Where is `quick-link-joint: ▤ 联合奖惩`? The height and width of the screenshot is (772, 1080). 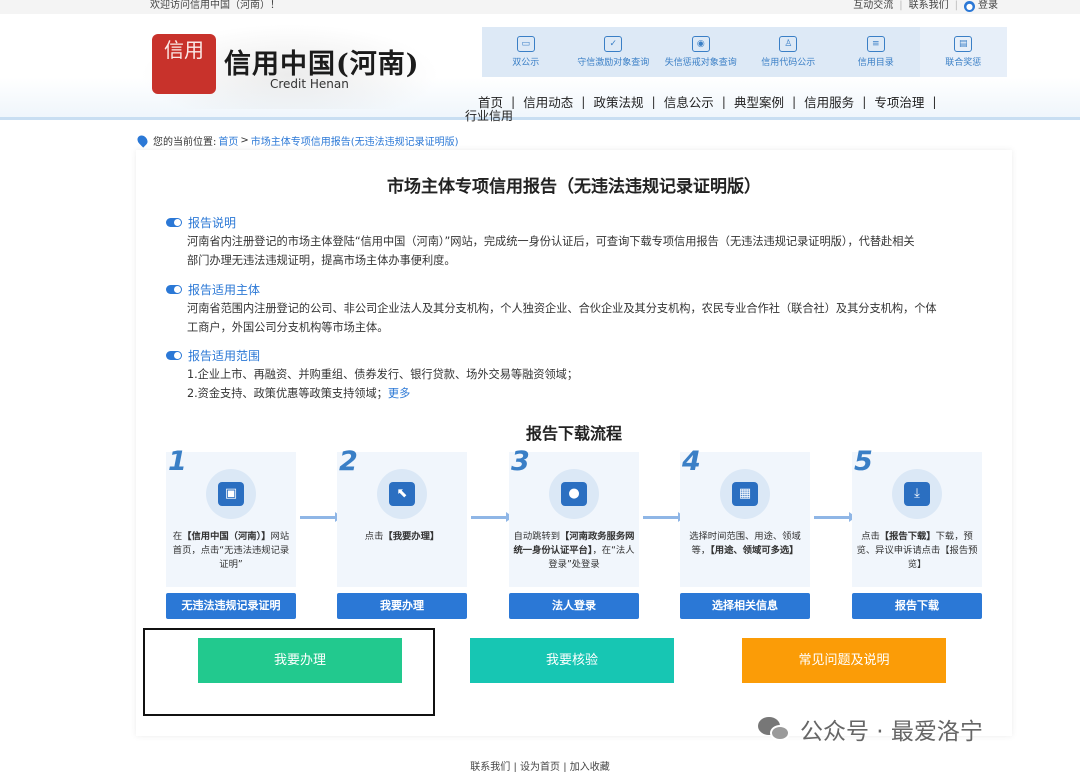
quick-link-joint: ▤ 联合奖惩 is located at coordinates (963, 52).